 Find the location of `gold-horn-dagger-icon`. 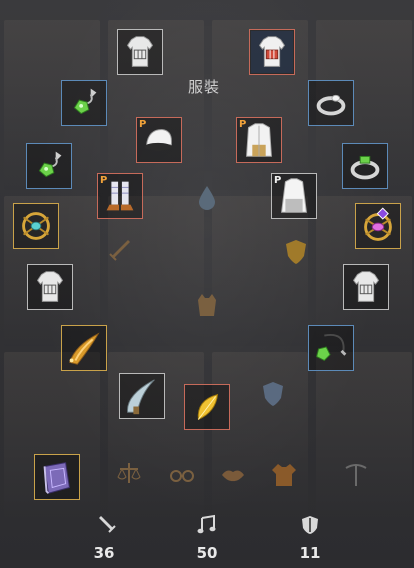

gold-horn-dagger-icon is located at coordinates (84, 348).